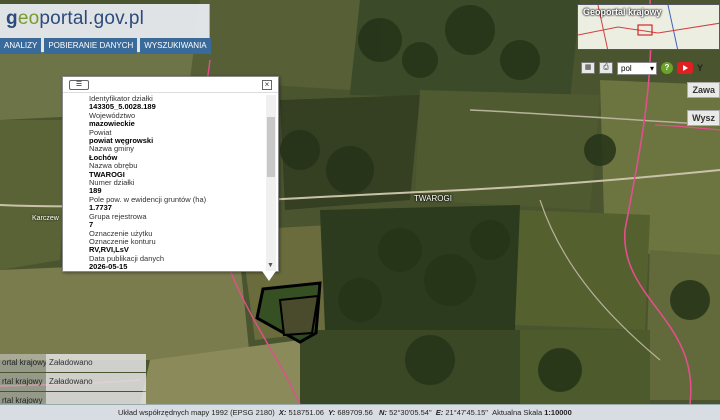  What do you see at coordinates (271, 183) in the screenshot?
I see `popup-scrollbar: ▼` at bounding box center [271, 183].